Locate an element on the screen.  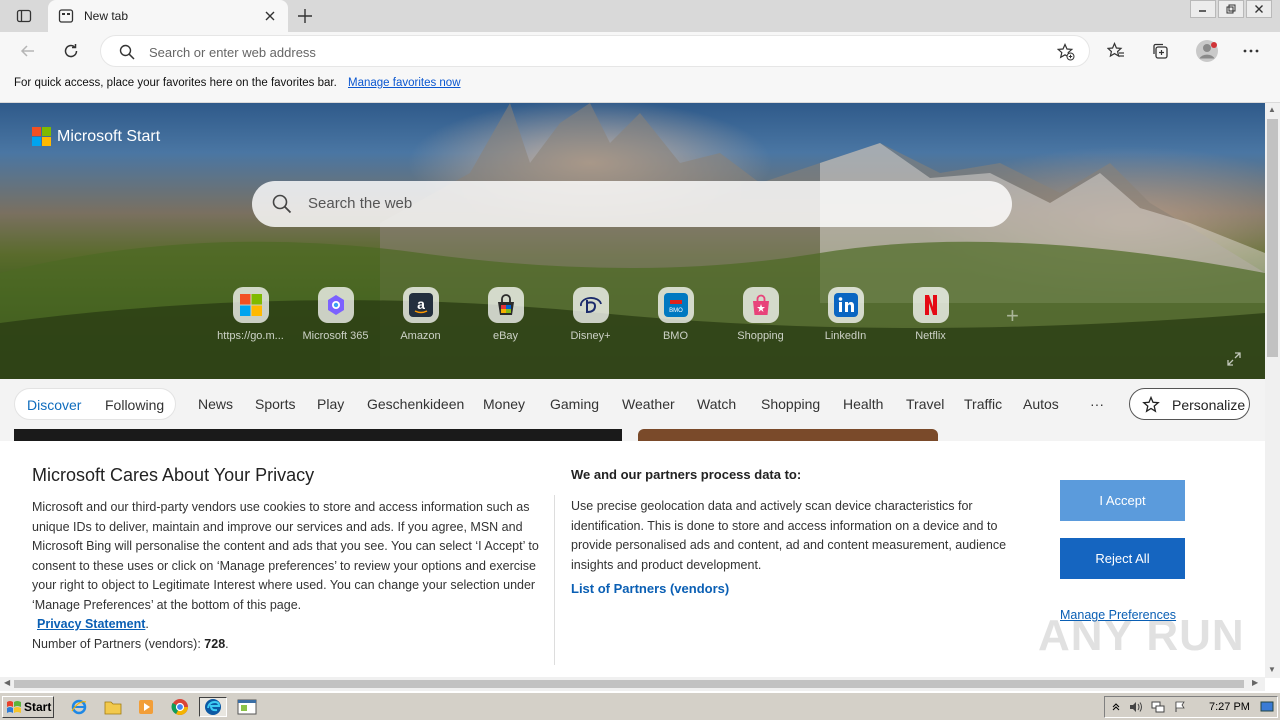
web-search-placeholder: Search the web is located at coordinates (360, 203).